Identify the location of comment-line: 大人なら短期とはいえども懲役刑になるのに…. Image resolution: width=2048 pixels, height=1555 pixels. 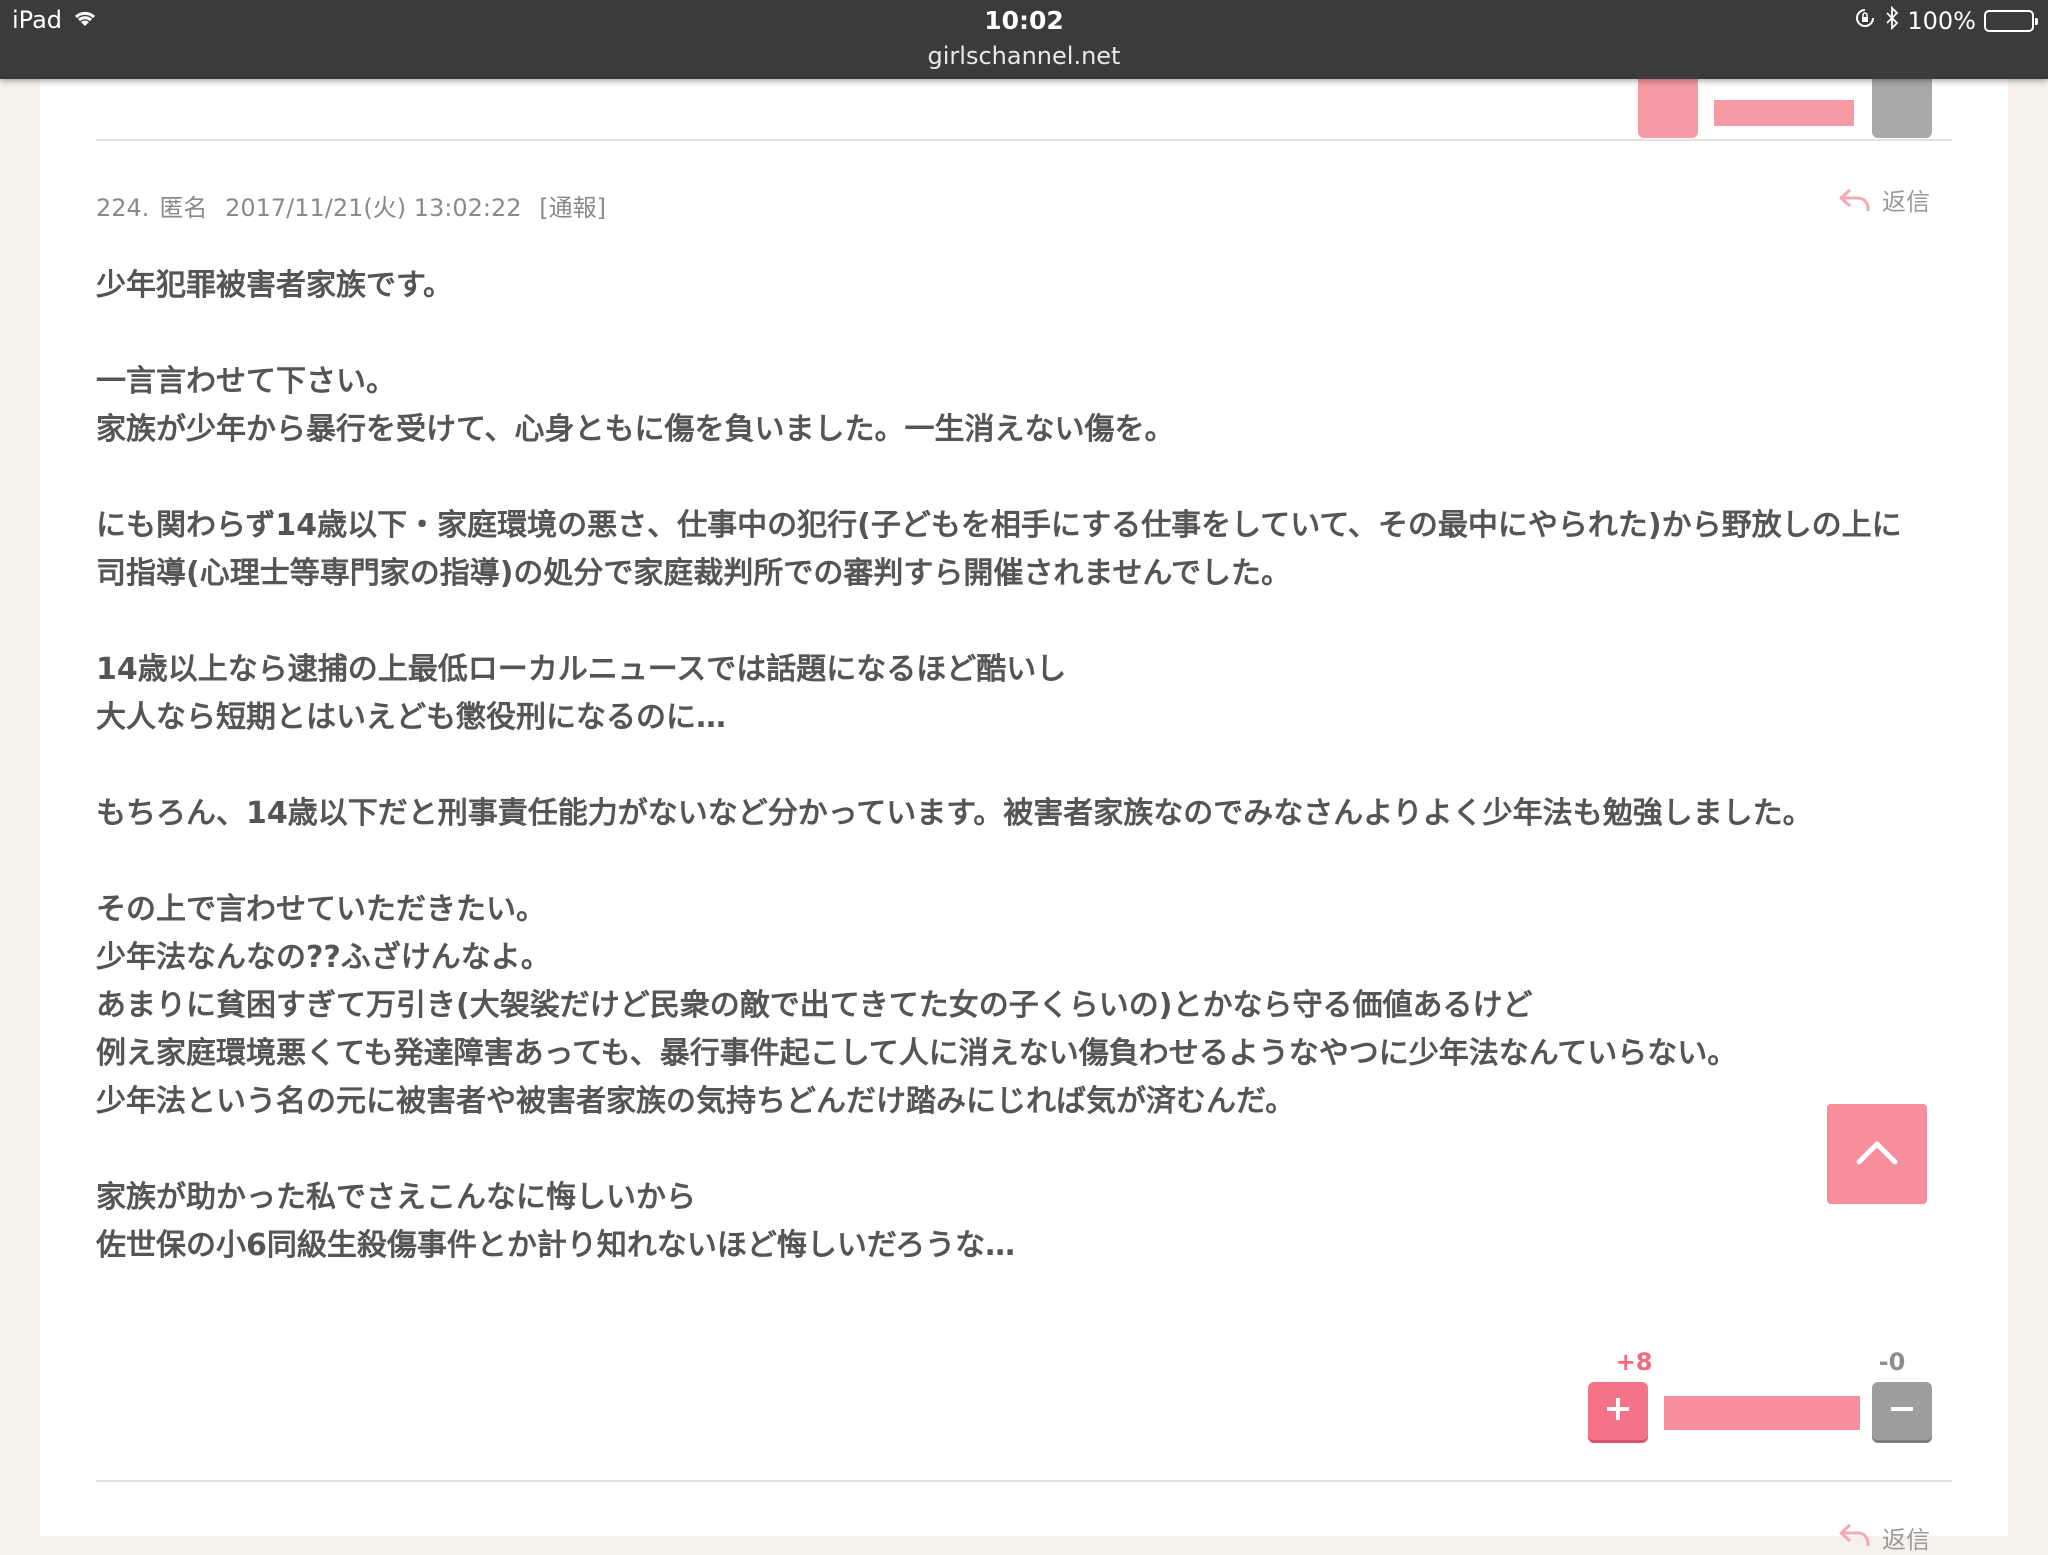
(411, 717).